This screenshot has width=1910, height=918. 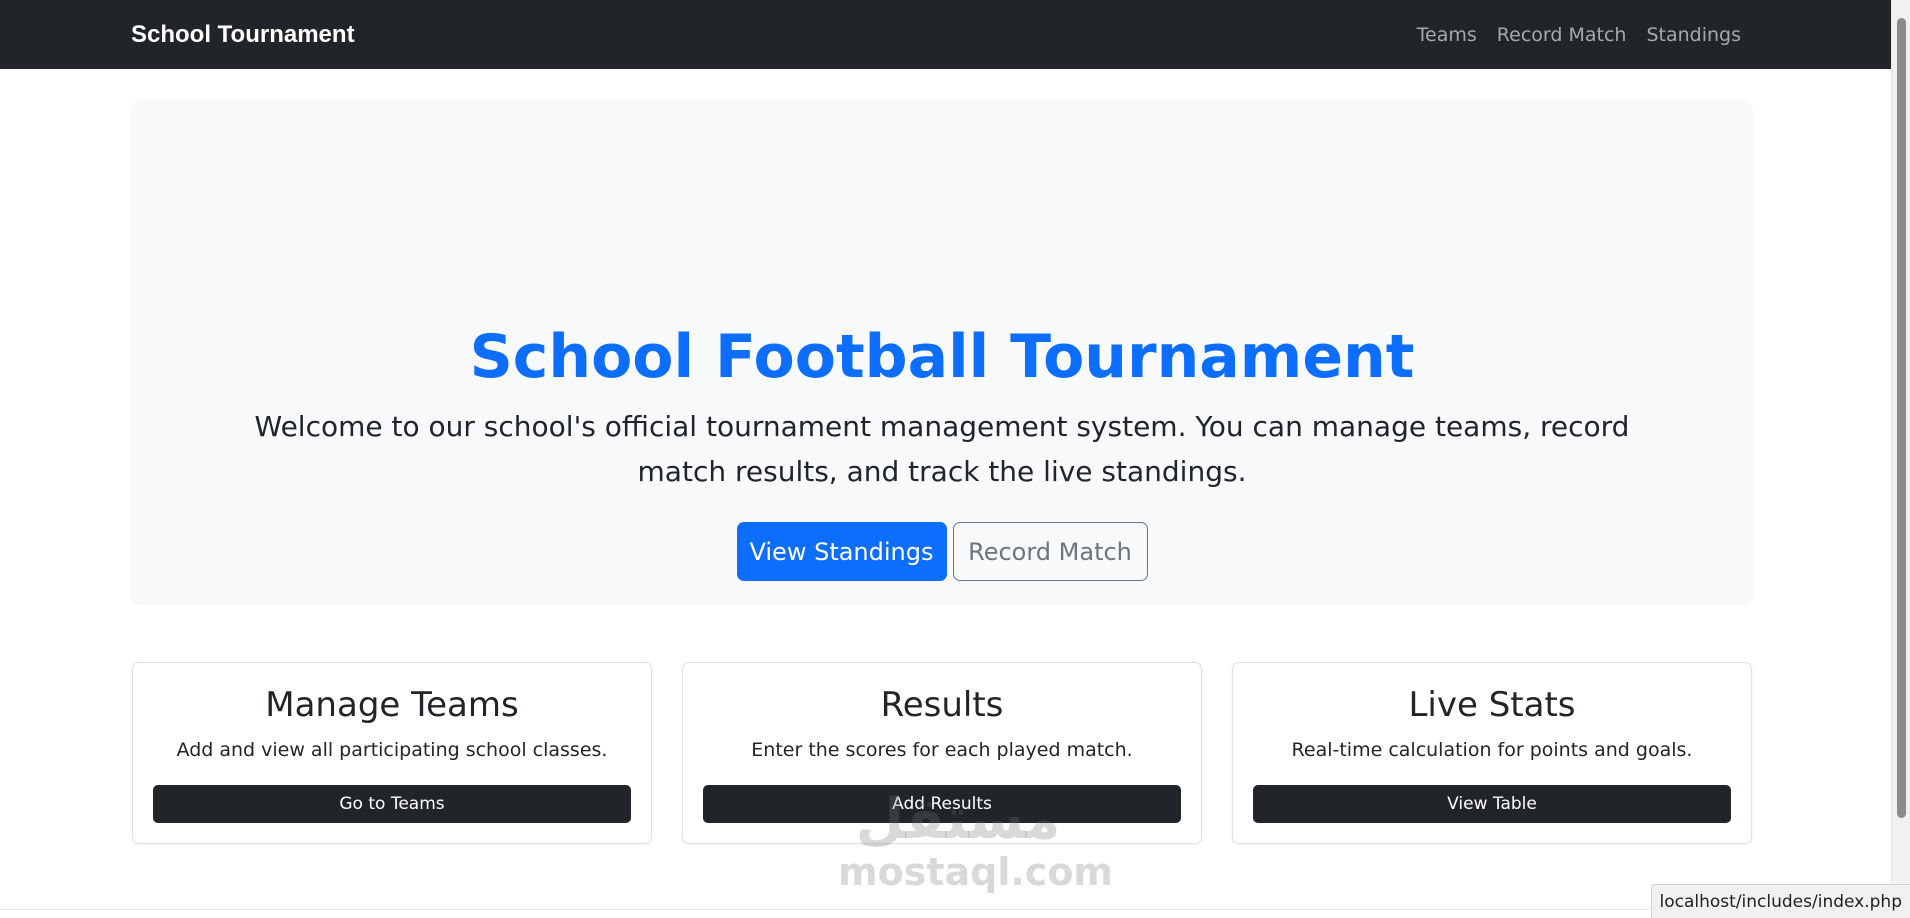 What do you see at coordinates (1447, 35) in the screenshot?
I see `nav-link-teams: Teams` at bounding box center [1447, 35].